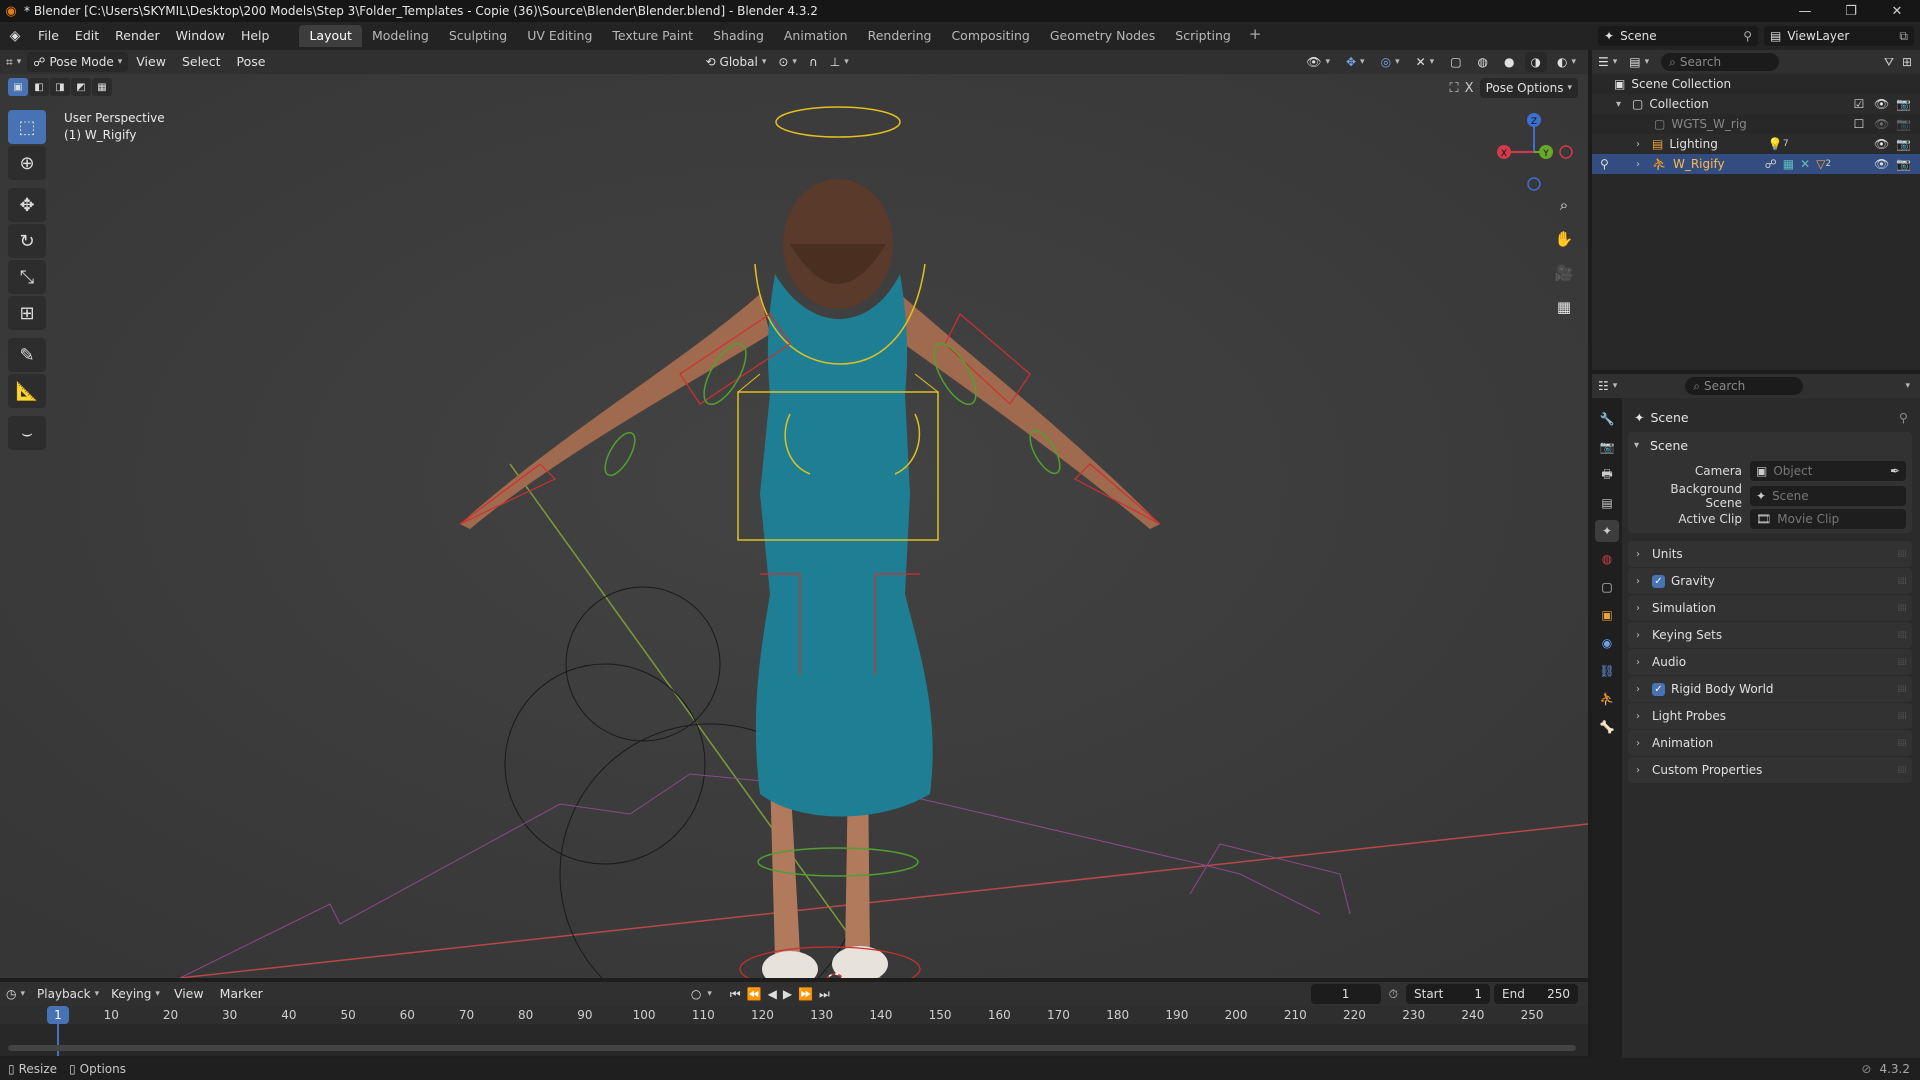  I want to click on select-new-icon: ▣, so click(18, 87).